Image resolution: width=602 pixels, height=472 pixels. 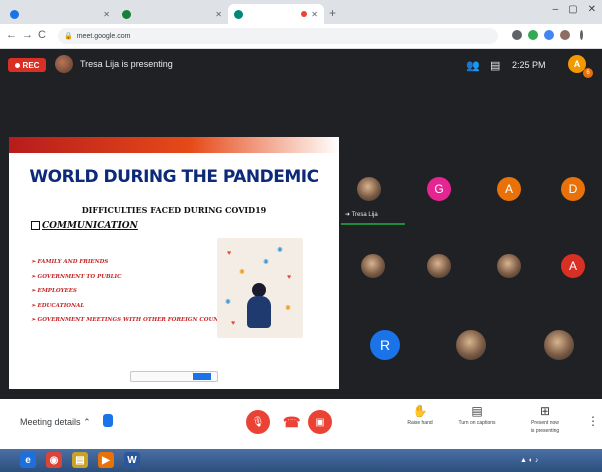 What do you see at coordinates (361, 215) in the screenshot?
I see `participant-name-label: ➜ Tresa Lija` at bounding box center [361, 215].